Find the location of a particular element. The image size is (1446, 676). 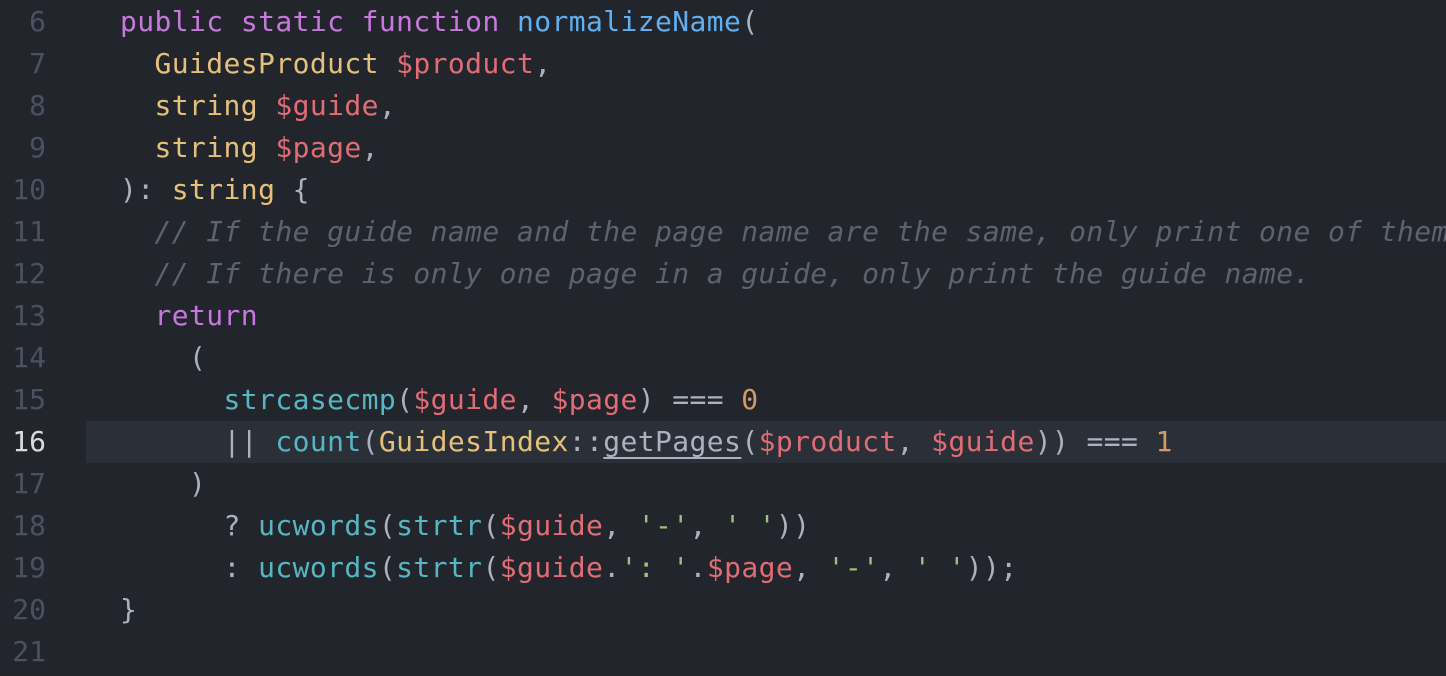

line-number: 8 is located at coordinates (37, 105).